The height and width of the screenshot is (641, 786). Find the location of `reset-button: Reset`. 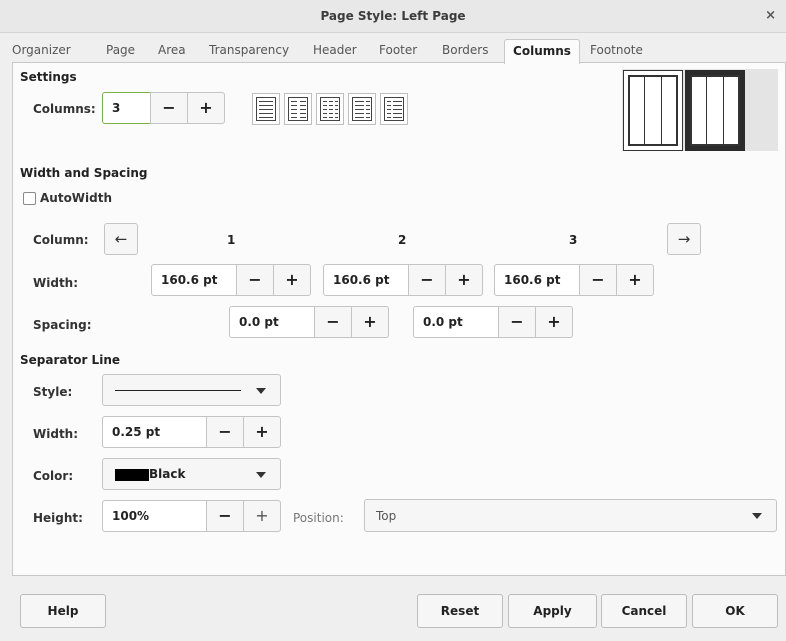

reset-button: Reset is located at coordinates (460, 611).